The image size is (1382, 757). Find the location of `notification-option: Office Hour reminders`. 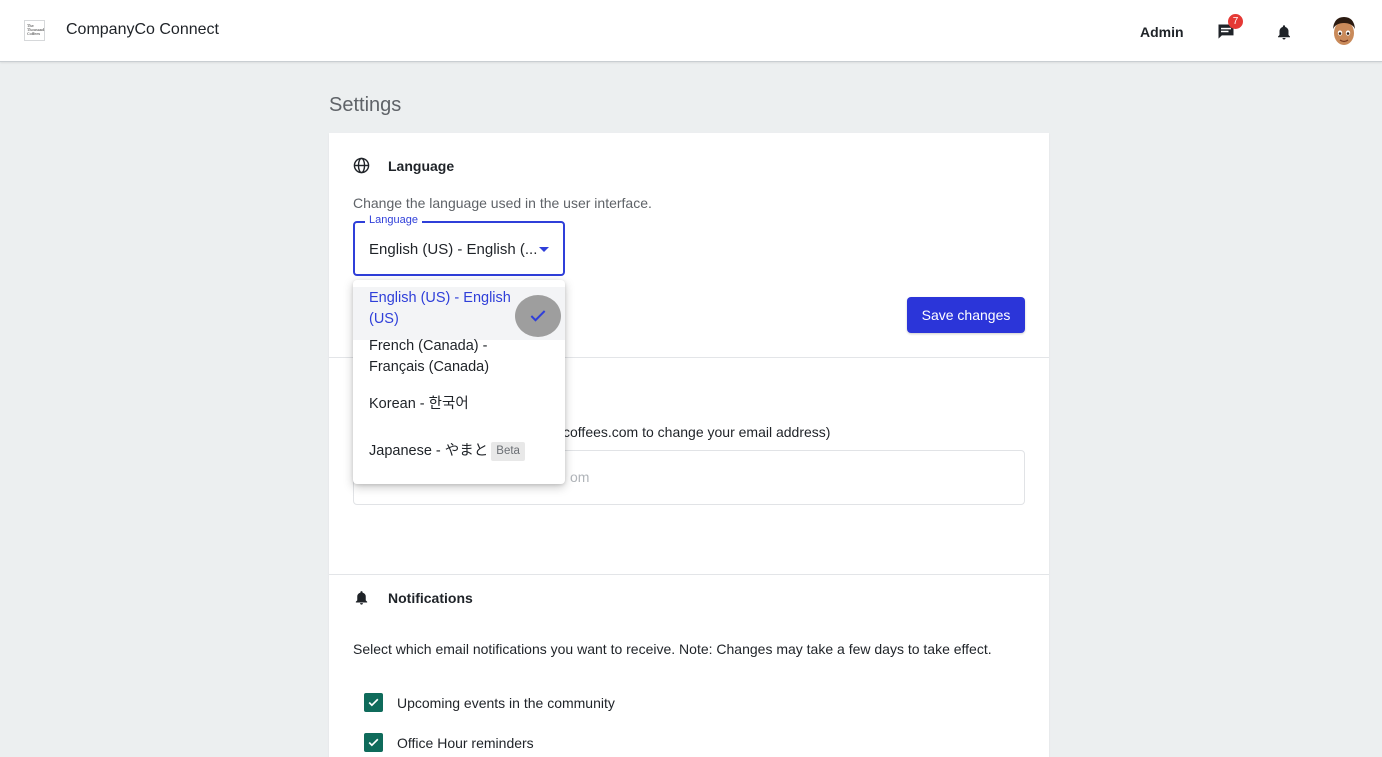

notification-option: Office Hour reminders is located at coordinates (449, 742).